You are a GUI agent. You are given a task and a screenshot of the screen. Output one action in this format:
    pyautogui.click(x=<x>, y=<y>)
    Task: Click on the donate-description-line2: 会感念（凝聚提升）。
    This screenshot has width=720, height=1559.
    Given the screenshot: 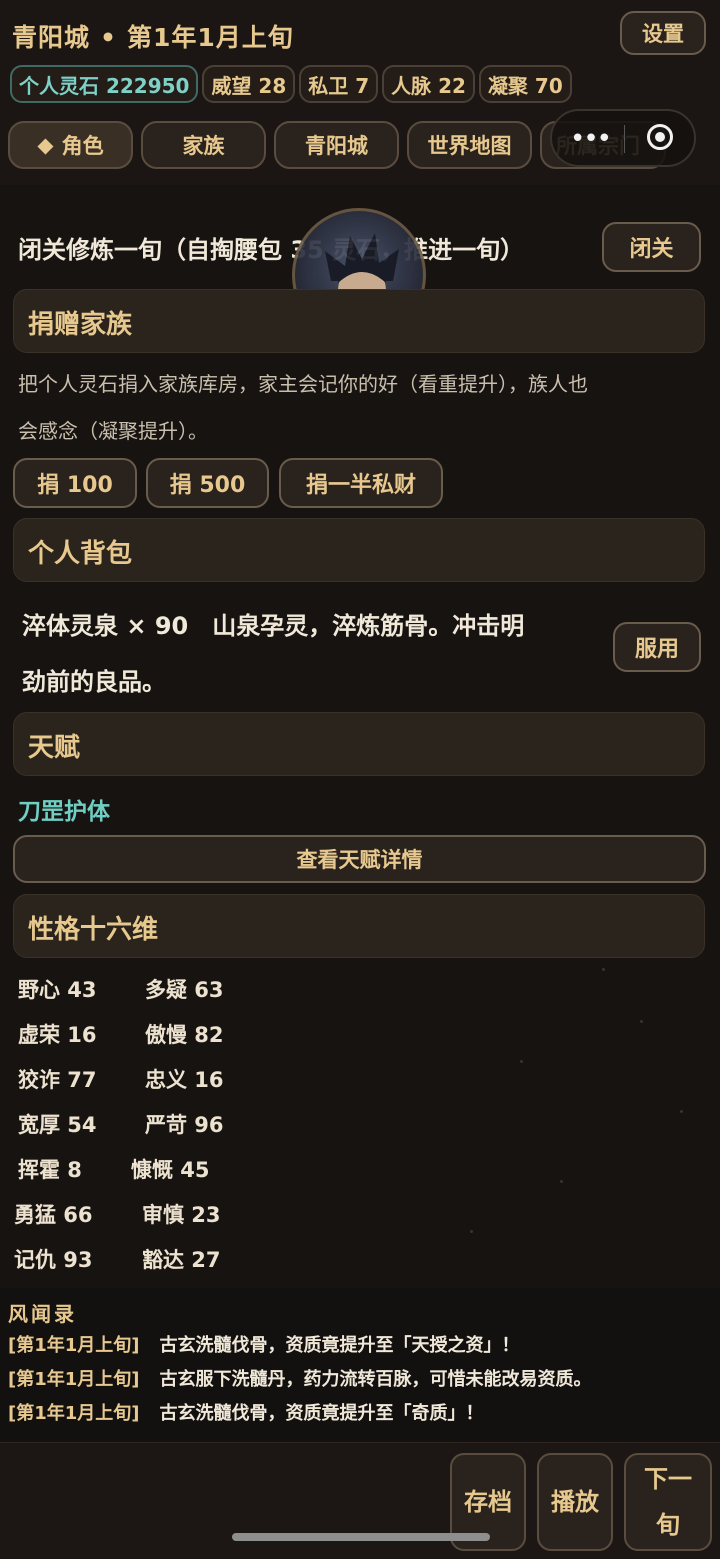 What is the action you would take?
    pyautogui.click(x=113, y=431)
    